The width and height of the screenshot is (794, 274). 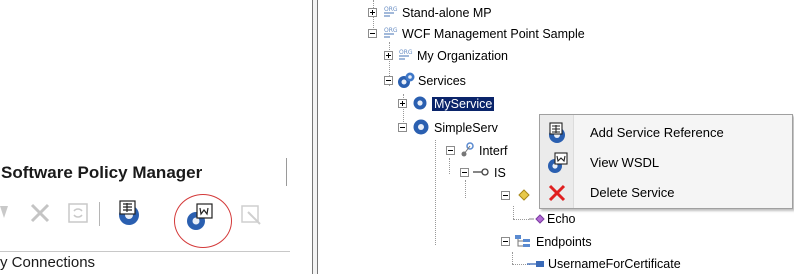 I want to click on endpoints-icon, so click(x=523, y=242).